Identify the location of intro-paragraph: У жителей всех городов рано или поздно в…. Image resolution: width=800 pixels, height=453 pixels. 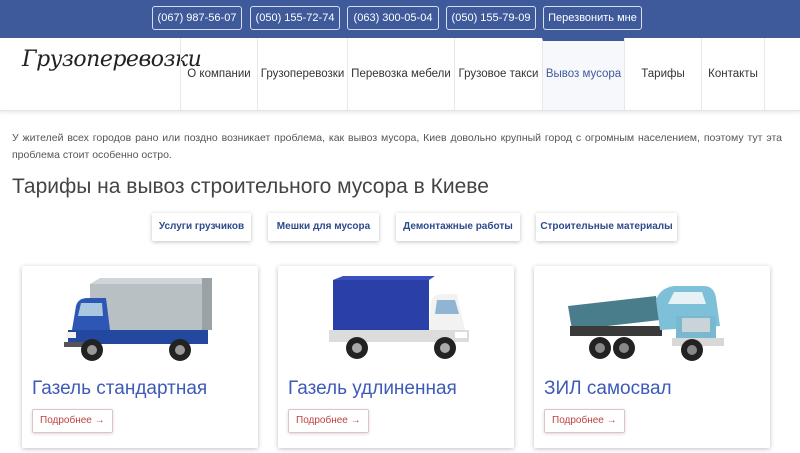
(397, 146).